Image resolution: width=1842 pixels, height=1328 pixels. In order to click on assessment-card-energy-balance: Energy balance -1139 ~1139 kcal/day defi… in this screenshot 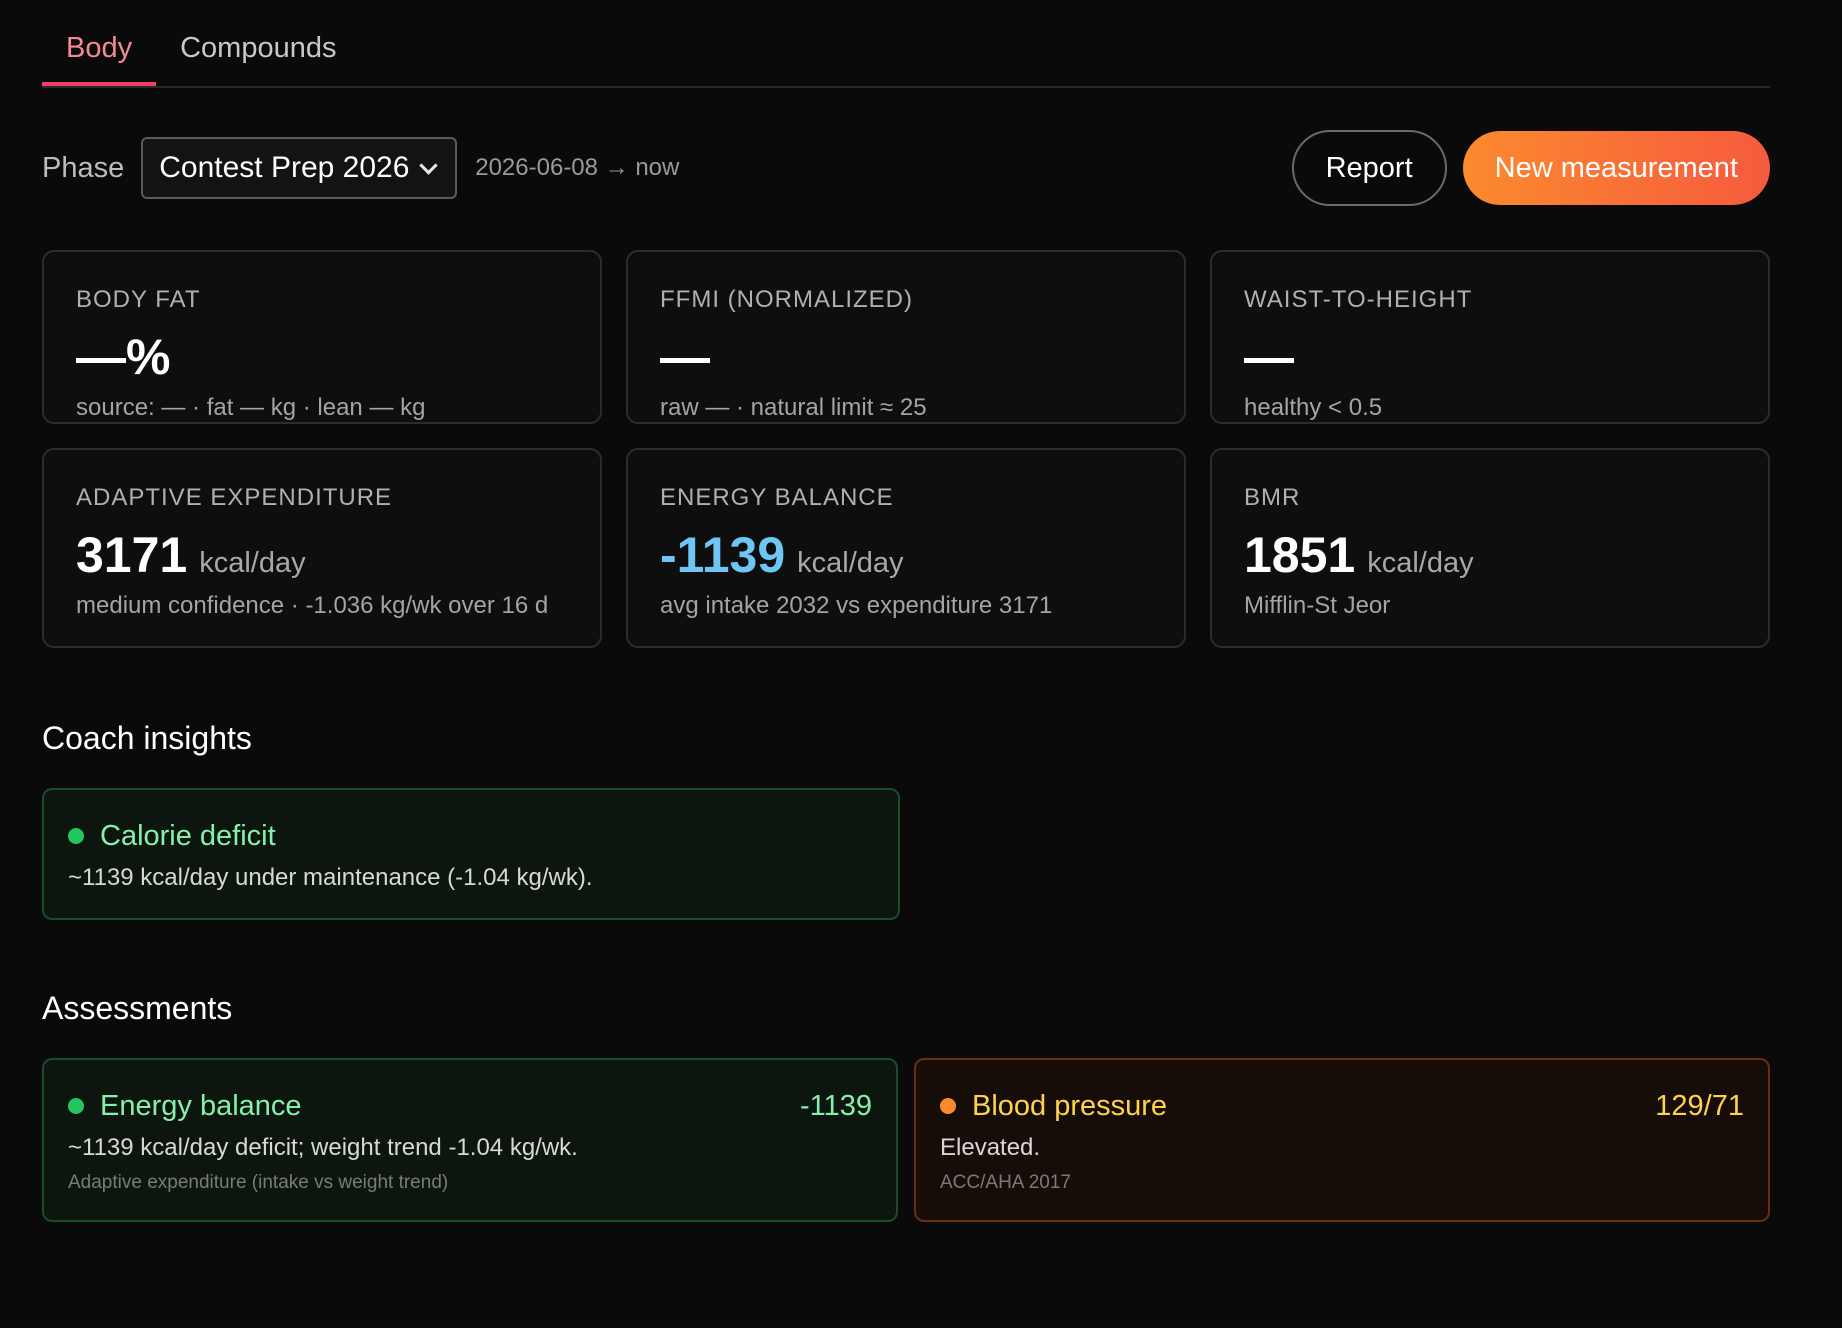, I will do `click(470, 1140)`.